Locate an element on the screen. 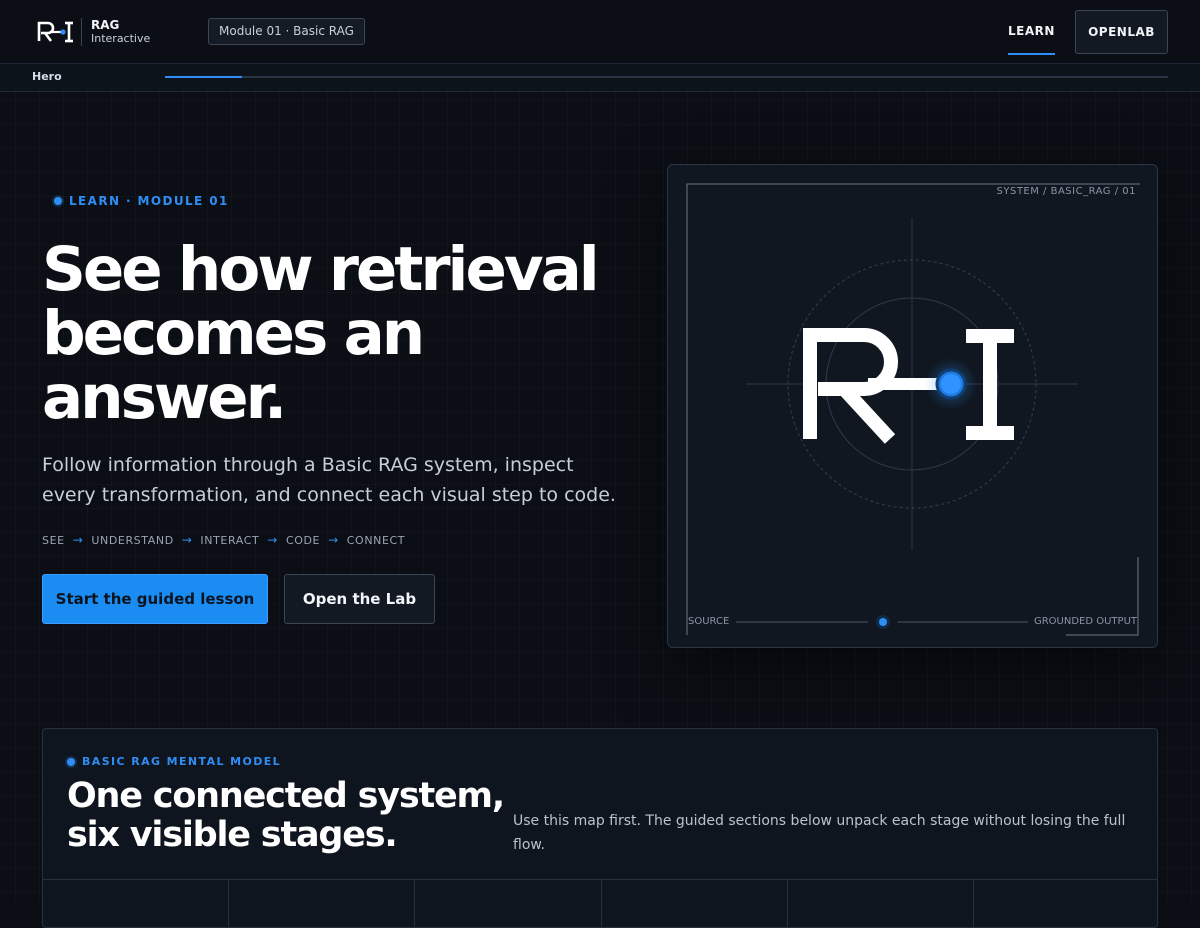 The image size is (1200, 928). progress-fill is located at coordinates (204, 77).